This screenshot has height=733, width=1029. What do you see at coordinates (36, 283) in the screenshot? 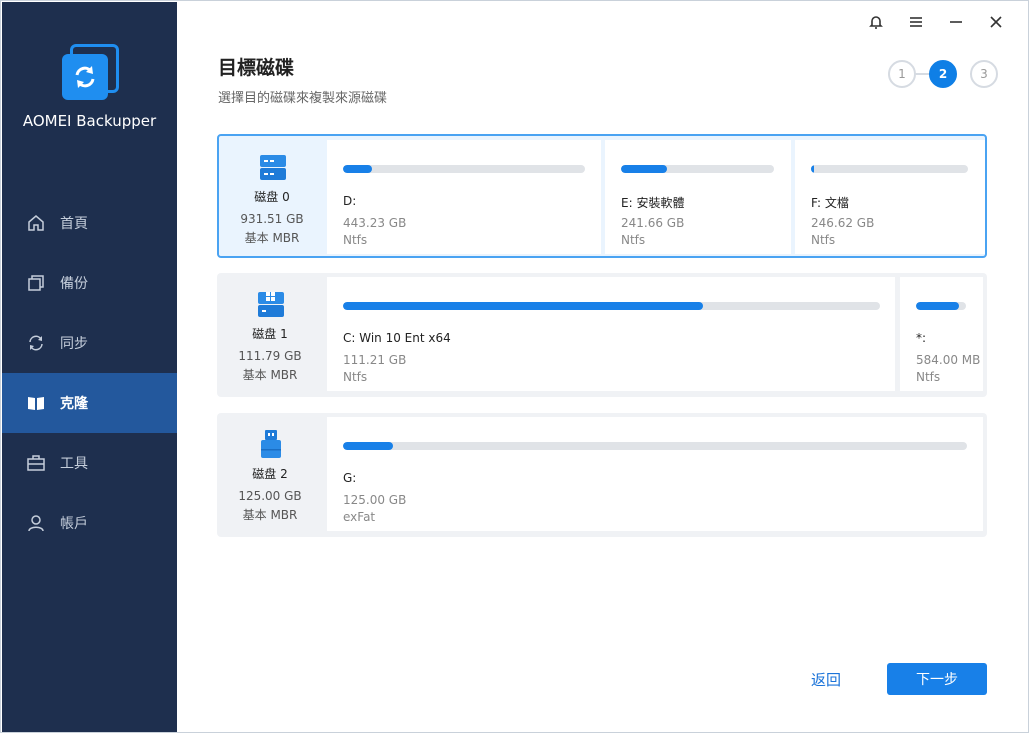
I see `backup-icon` at bounding box center [36, 283].